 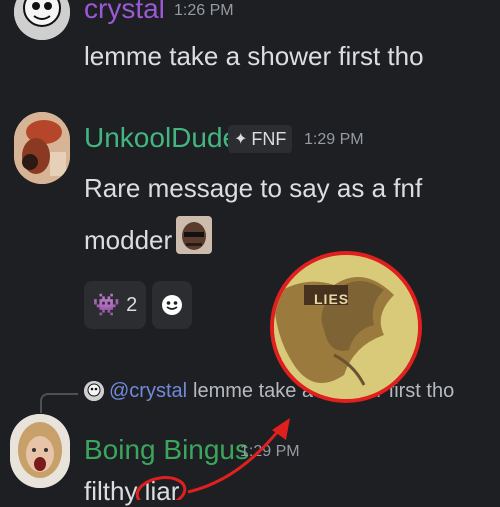 I want to click on role-tag-label: FNF, so click(x=269, y=138).